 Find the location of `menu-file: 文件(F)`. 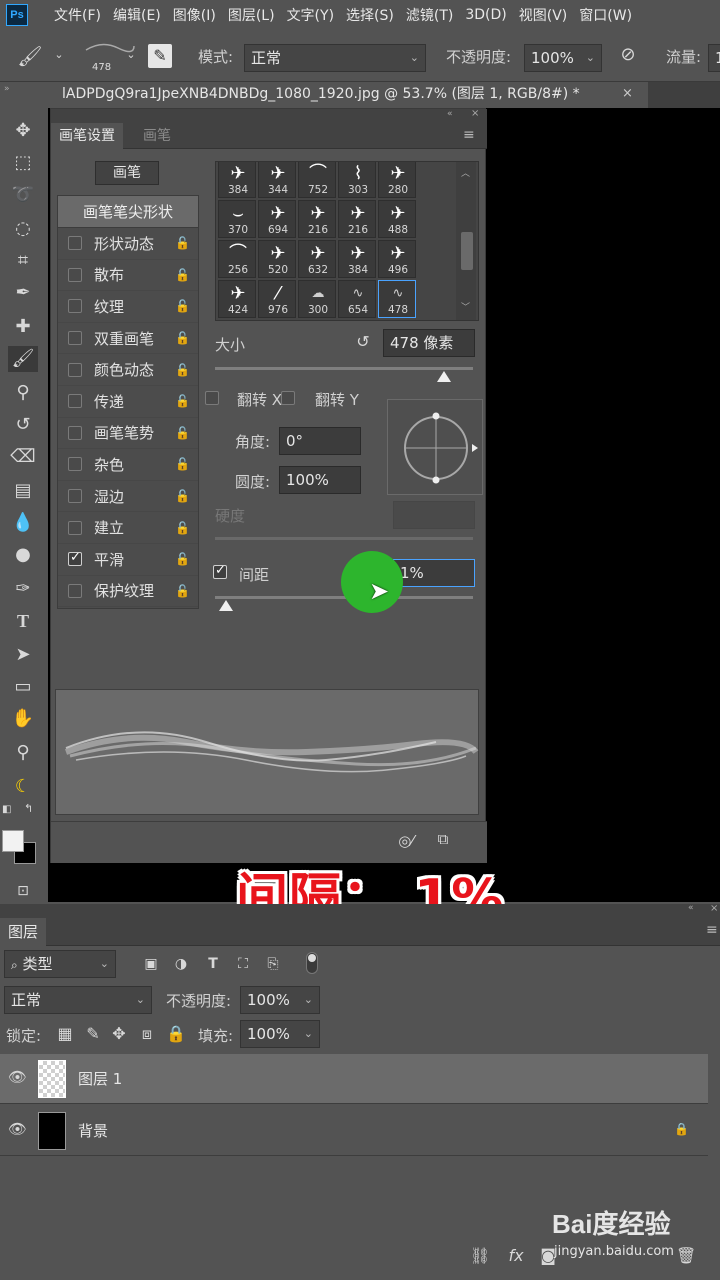

menu-file: 文件(F) is located at coordinates (77, 15).